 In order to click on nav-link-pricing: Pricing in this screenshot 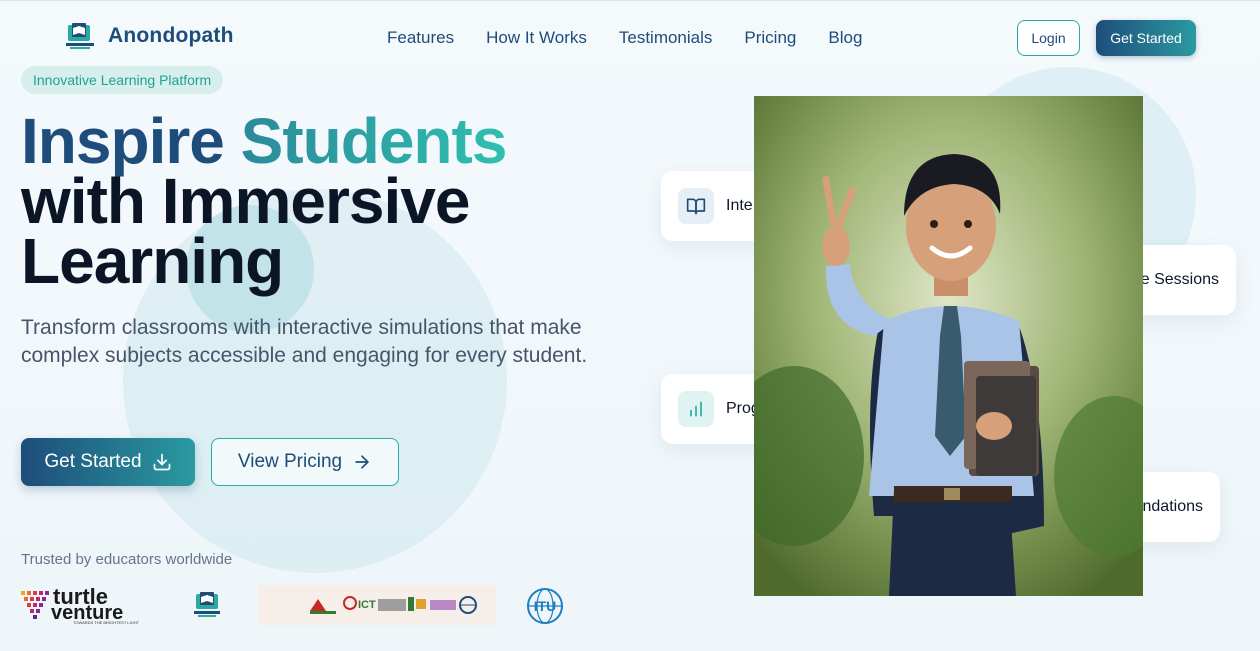, I will do `click(770, 38)`.